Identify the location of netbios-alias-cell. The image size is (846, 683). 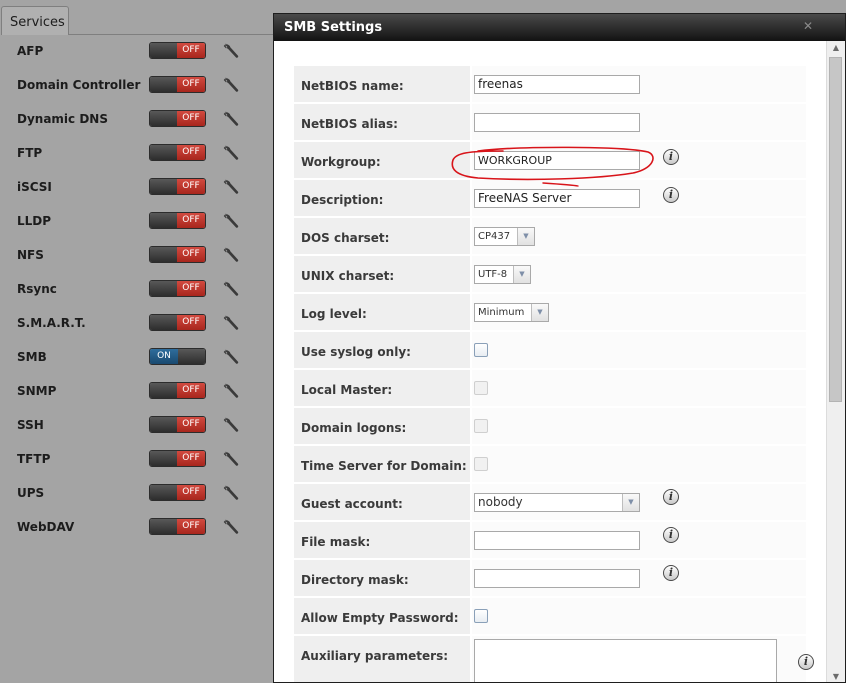
(639, 122).